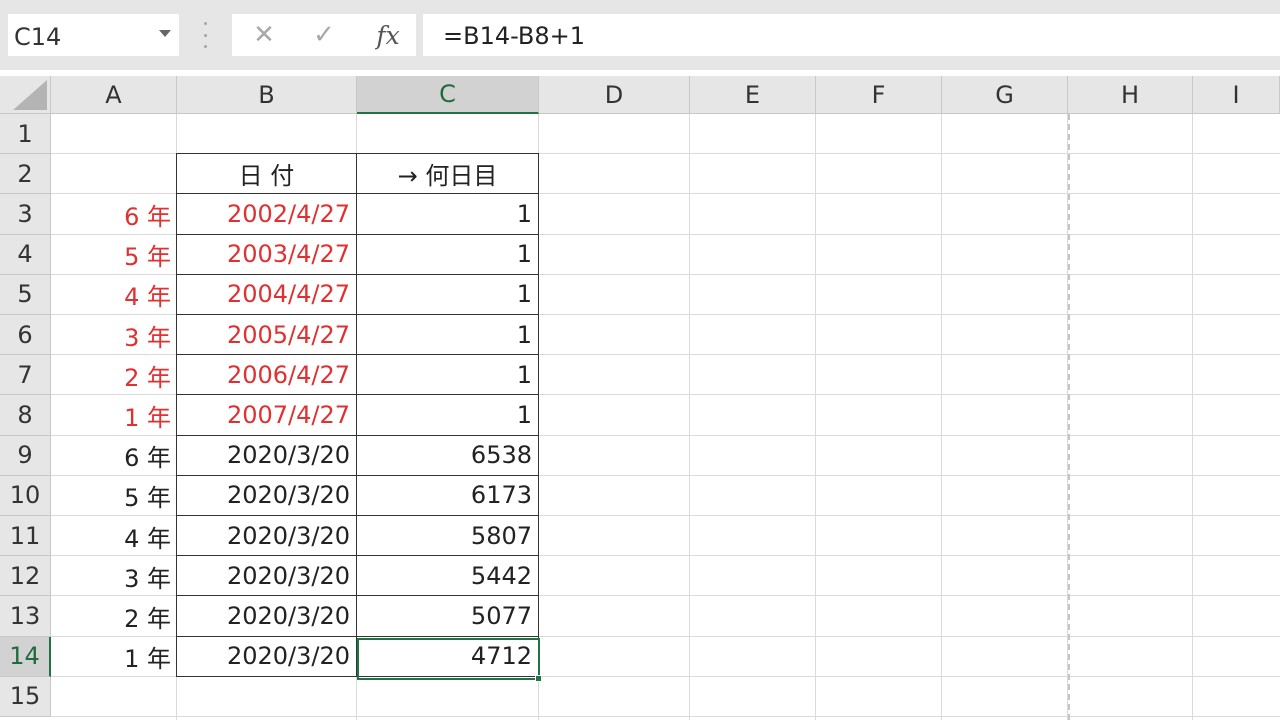  What do you see at coordinates (114, 576) in the screenshot?
I see `cell-a12: 3 年` at bounding box center [114, 576].